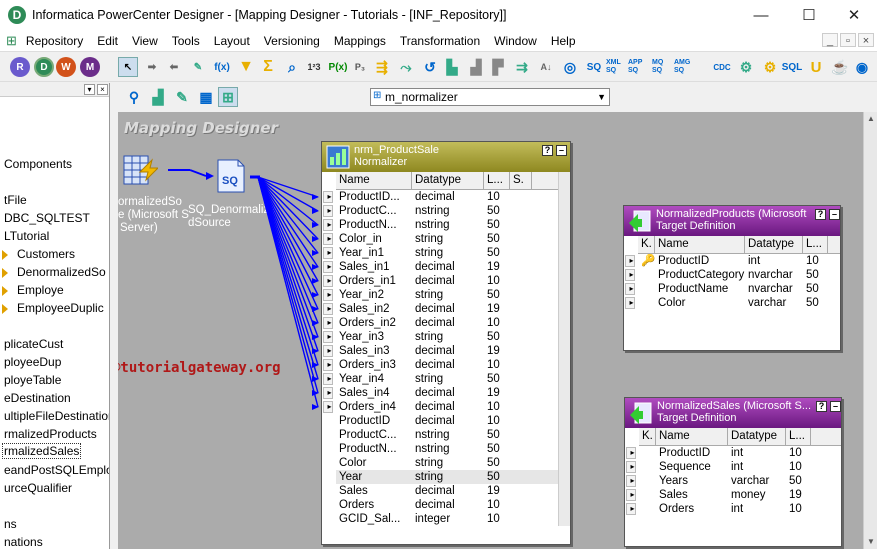 The height and width of the screenshot is (549, 877). I want to click on target-designer-icon: ▟, so click(158, 97).